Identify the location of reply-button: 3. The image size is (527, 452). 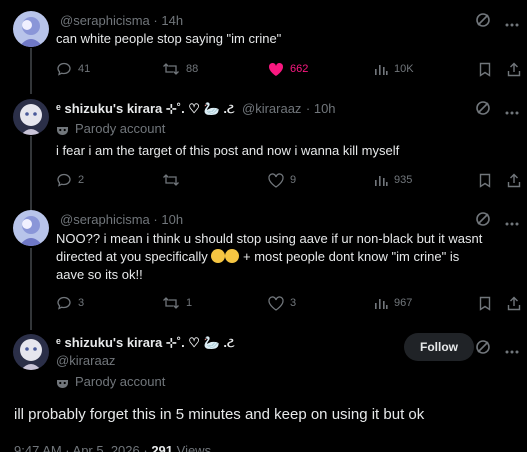
(70, 303).